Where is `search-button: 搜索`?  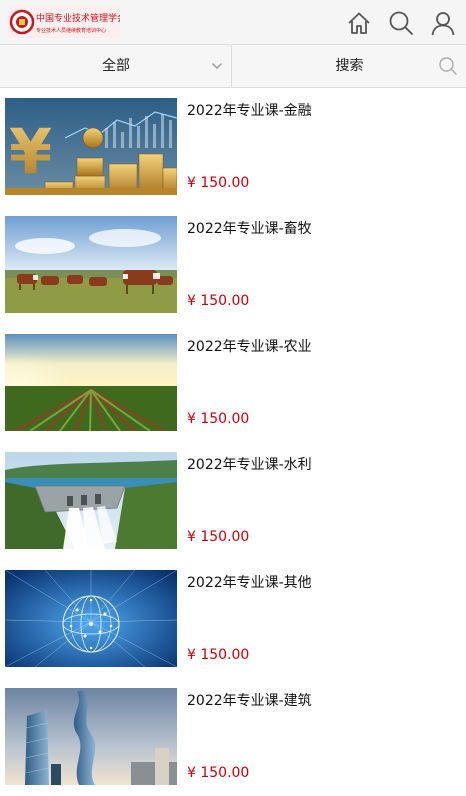
search-button: 搜索 is located at coordinates (349, 66).